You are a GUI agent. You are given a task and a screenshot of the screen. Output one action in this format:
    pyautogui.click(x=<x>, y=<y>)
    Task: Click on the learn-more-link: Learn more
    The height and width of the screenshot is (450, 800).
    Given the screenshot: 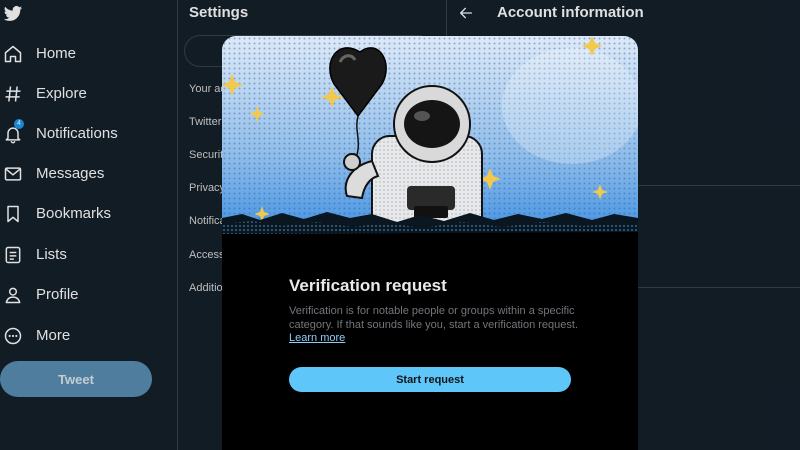 What is the action you would take?
    pyautogui.click(x=317, y=338)
    